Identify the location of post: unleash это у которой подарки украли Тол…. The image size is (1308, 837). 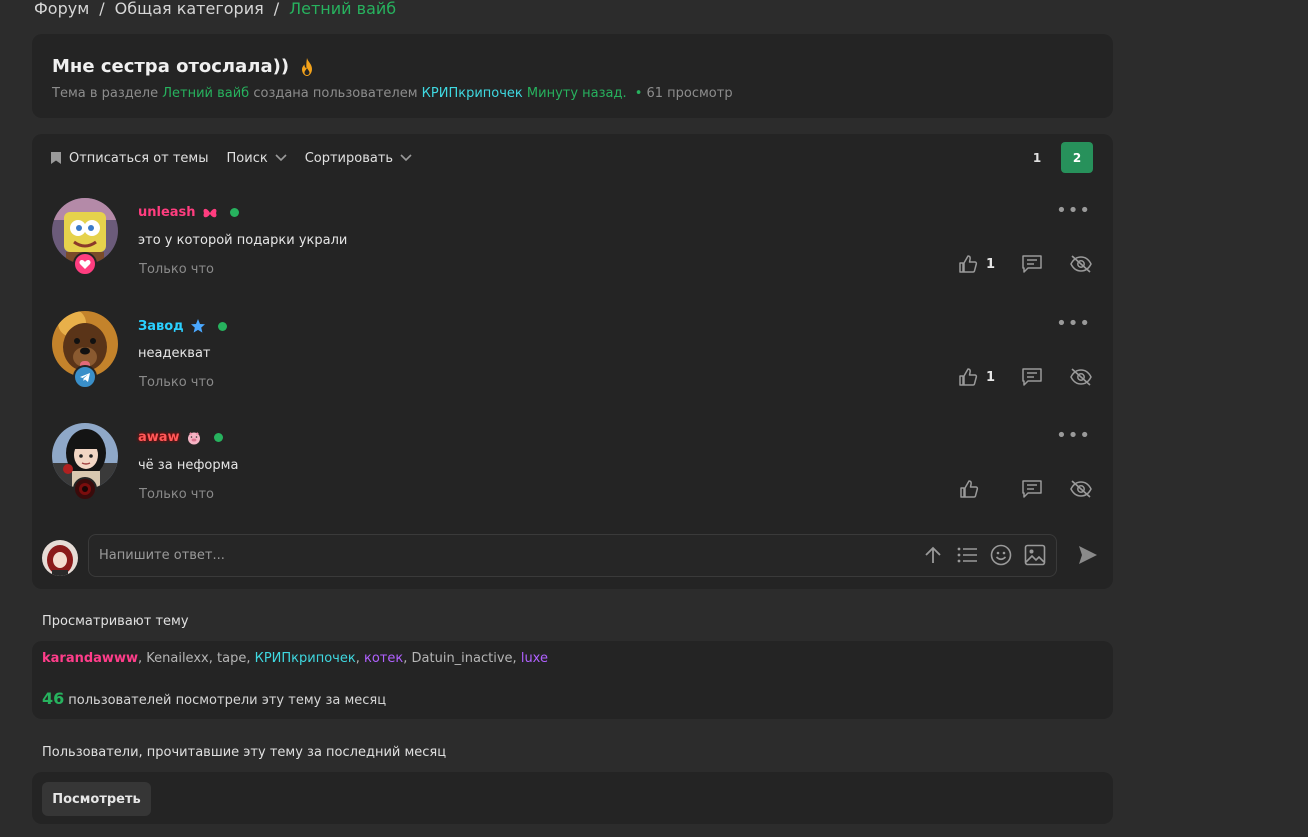
(572, 253).